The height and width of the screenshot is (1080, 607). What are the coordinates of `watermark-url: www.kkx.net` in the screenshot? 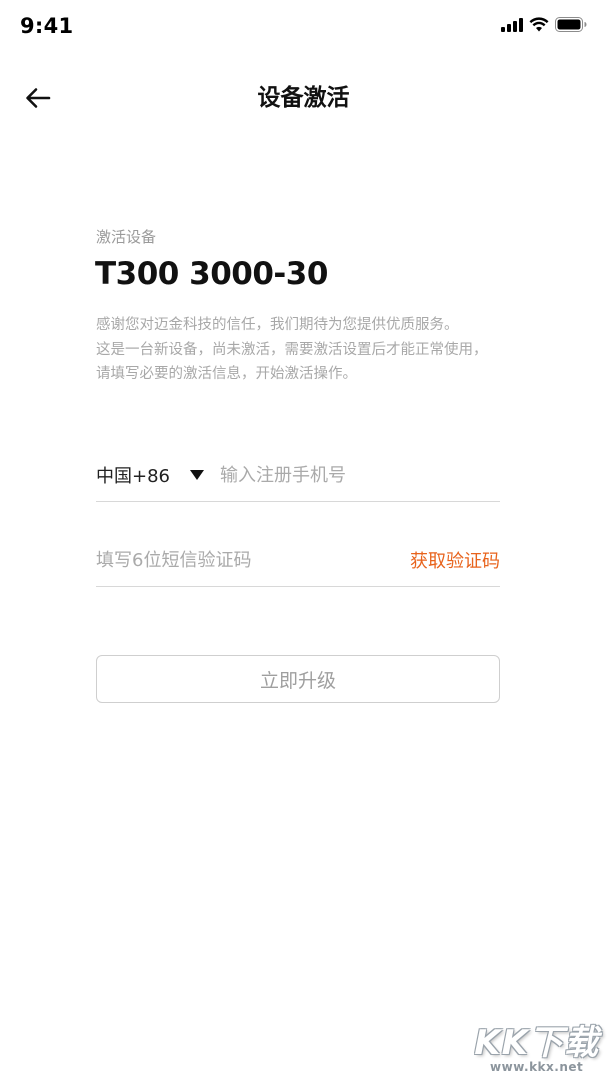 It's located at (537, 1067).